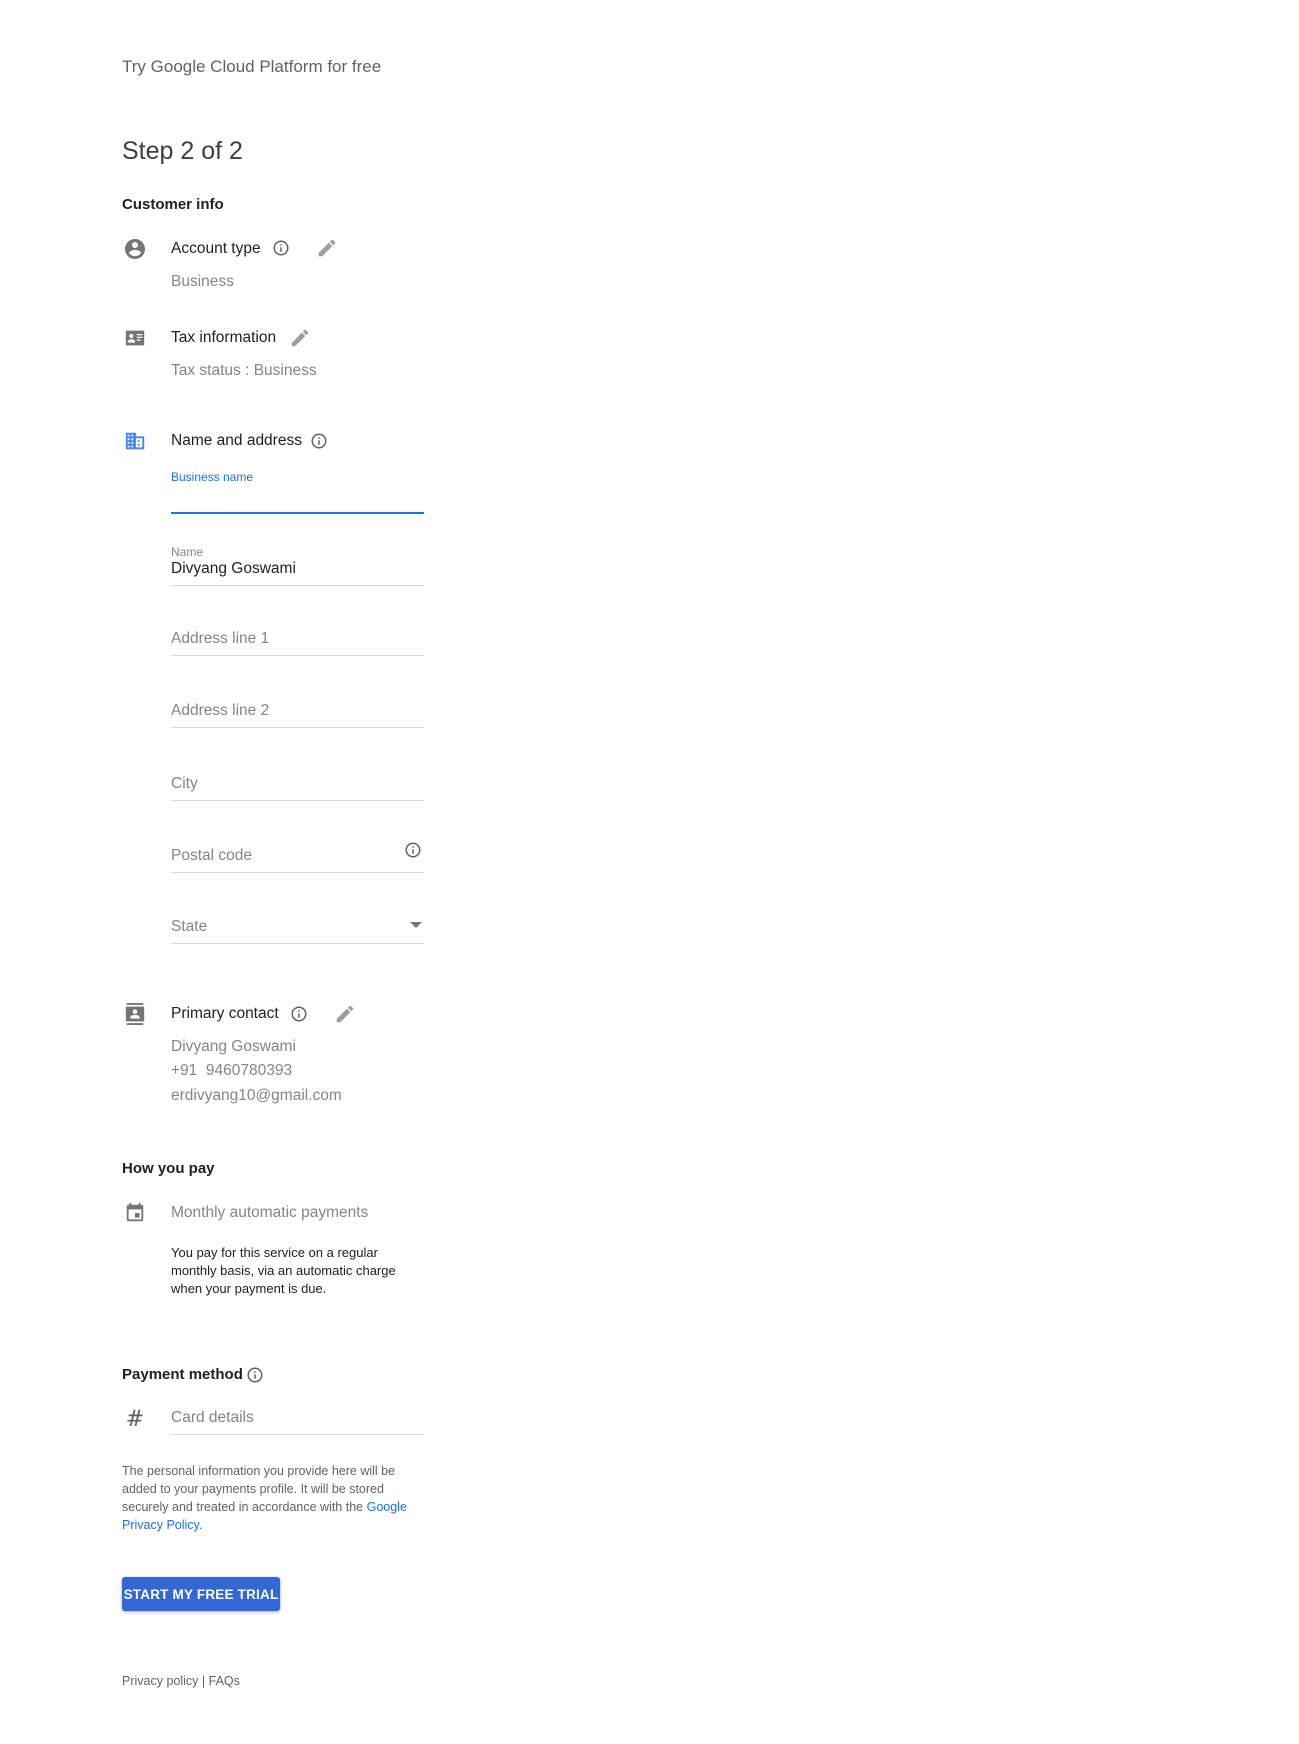 This screenshot has height=1744, width=1299. Describe the element at coordinates (297, 1417) in the screenshot. I see `card-details-field: Card details` at that location.